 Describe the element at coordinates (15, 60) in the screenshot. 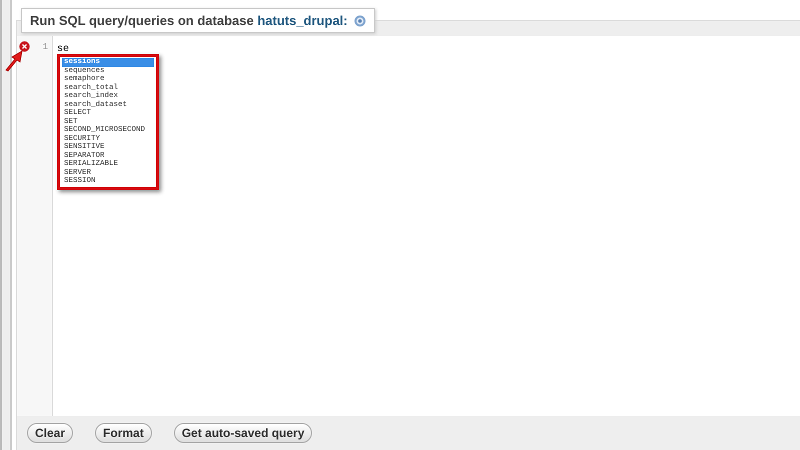

I see `pointer-arrow-icon` at that location.